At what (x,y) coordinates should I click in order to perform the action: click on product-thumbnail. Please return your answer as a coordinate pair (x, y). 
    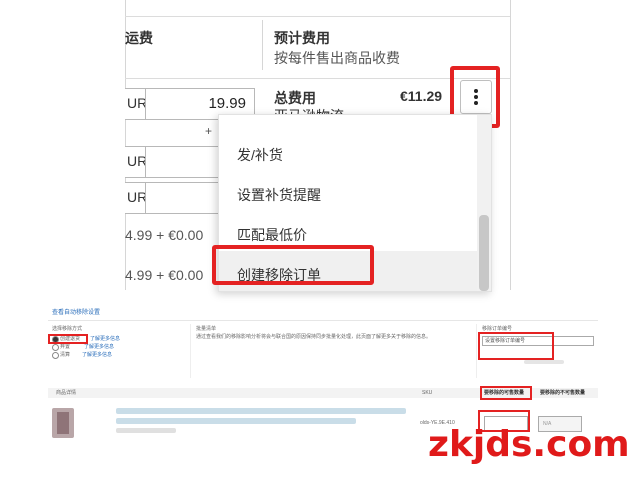
    Looking at the image, I should click on (63, 423).